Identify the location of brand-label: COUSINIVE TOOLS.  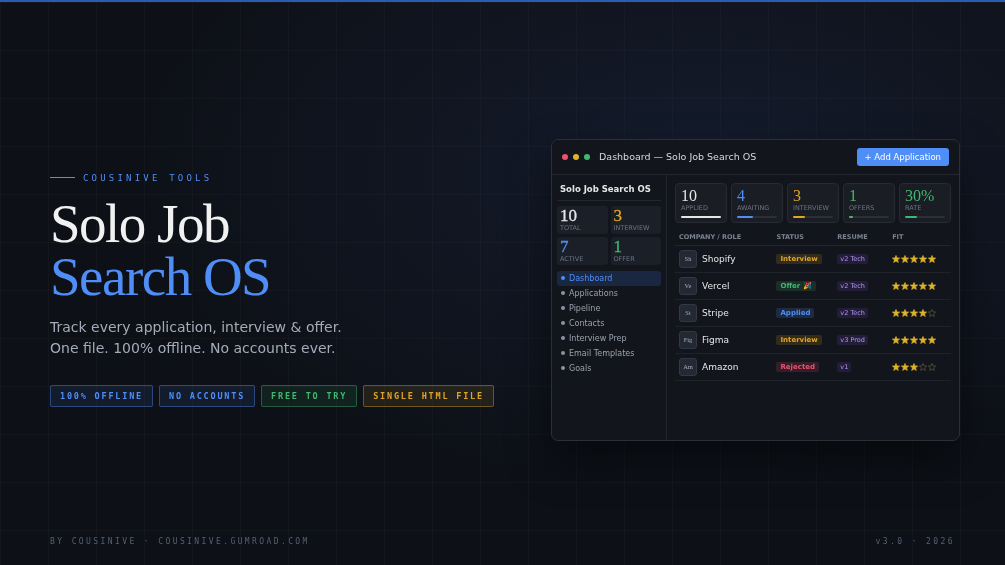
(148, 177).